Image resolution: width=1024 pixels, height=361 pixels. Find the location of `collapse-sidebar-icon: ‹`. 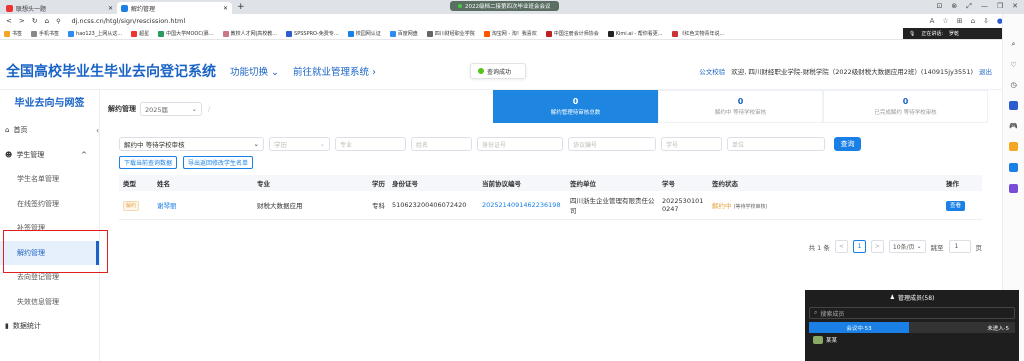

collapse-sidebar-icon: ‹ is located at coordinates (97, 130).